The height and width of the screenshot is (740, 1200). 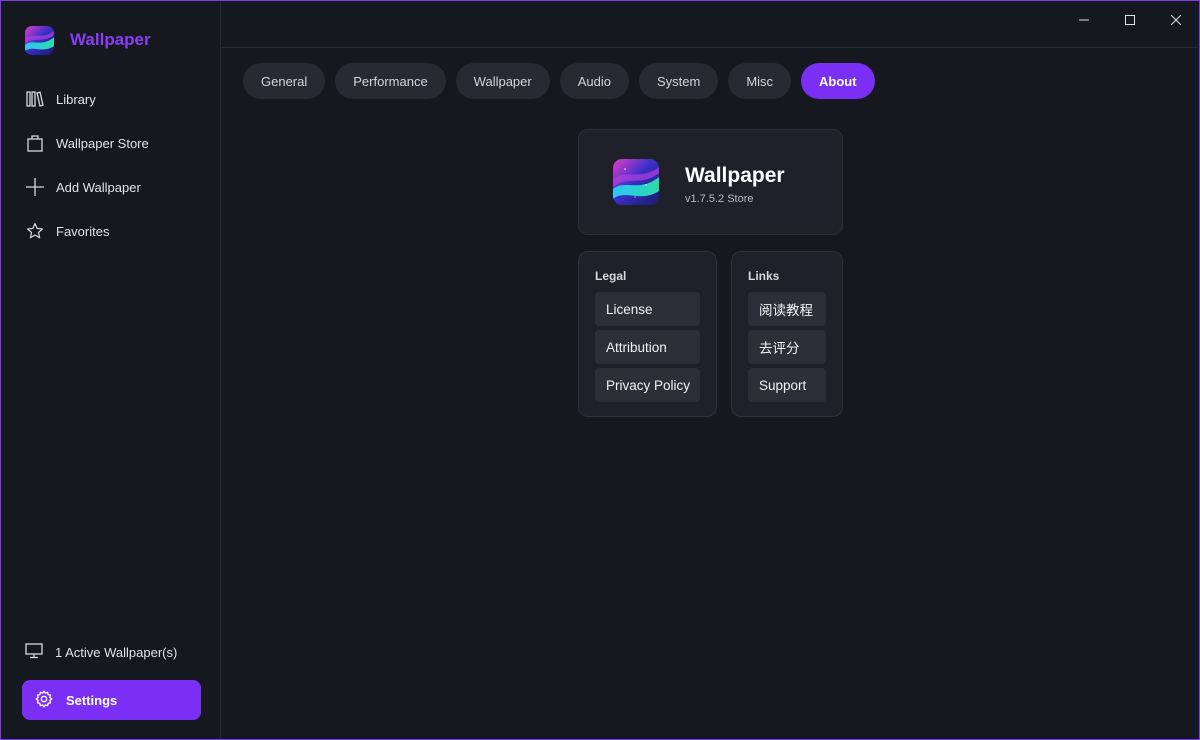 I want to click on tab-wallpaper: Wallpaper, so click(x=502, y=81).